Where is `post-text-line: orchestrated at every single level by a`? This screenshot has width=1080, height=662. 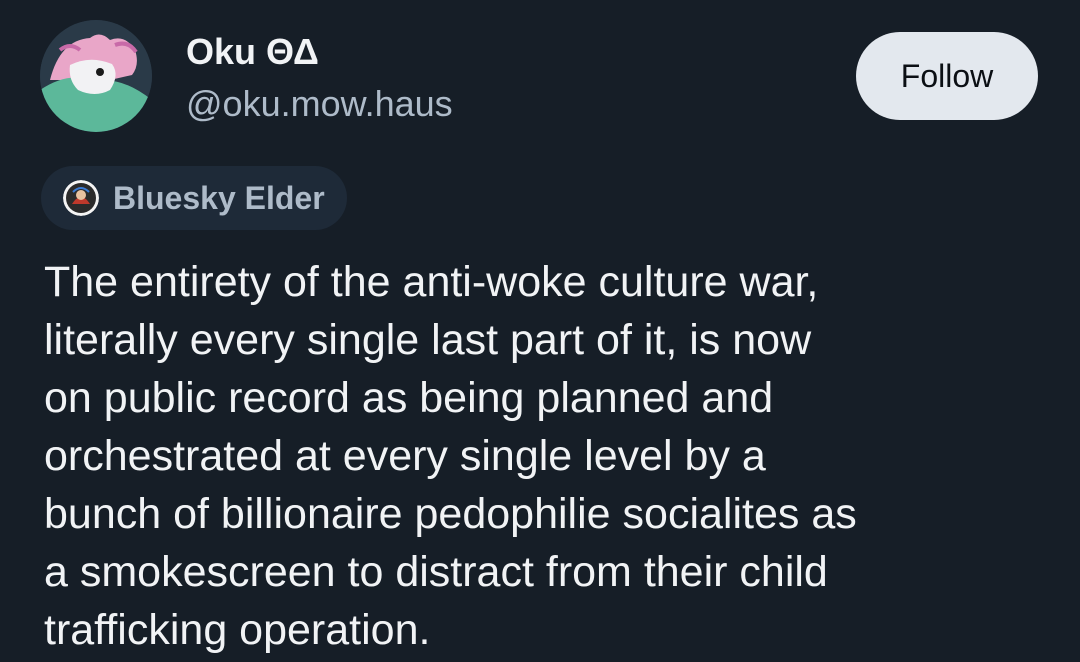
post-text-line: orchestrated at every single level by a is located at coordinates (405, 456).